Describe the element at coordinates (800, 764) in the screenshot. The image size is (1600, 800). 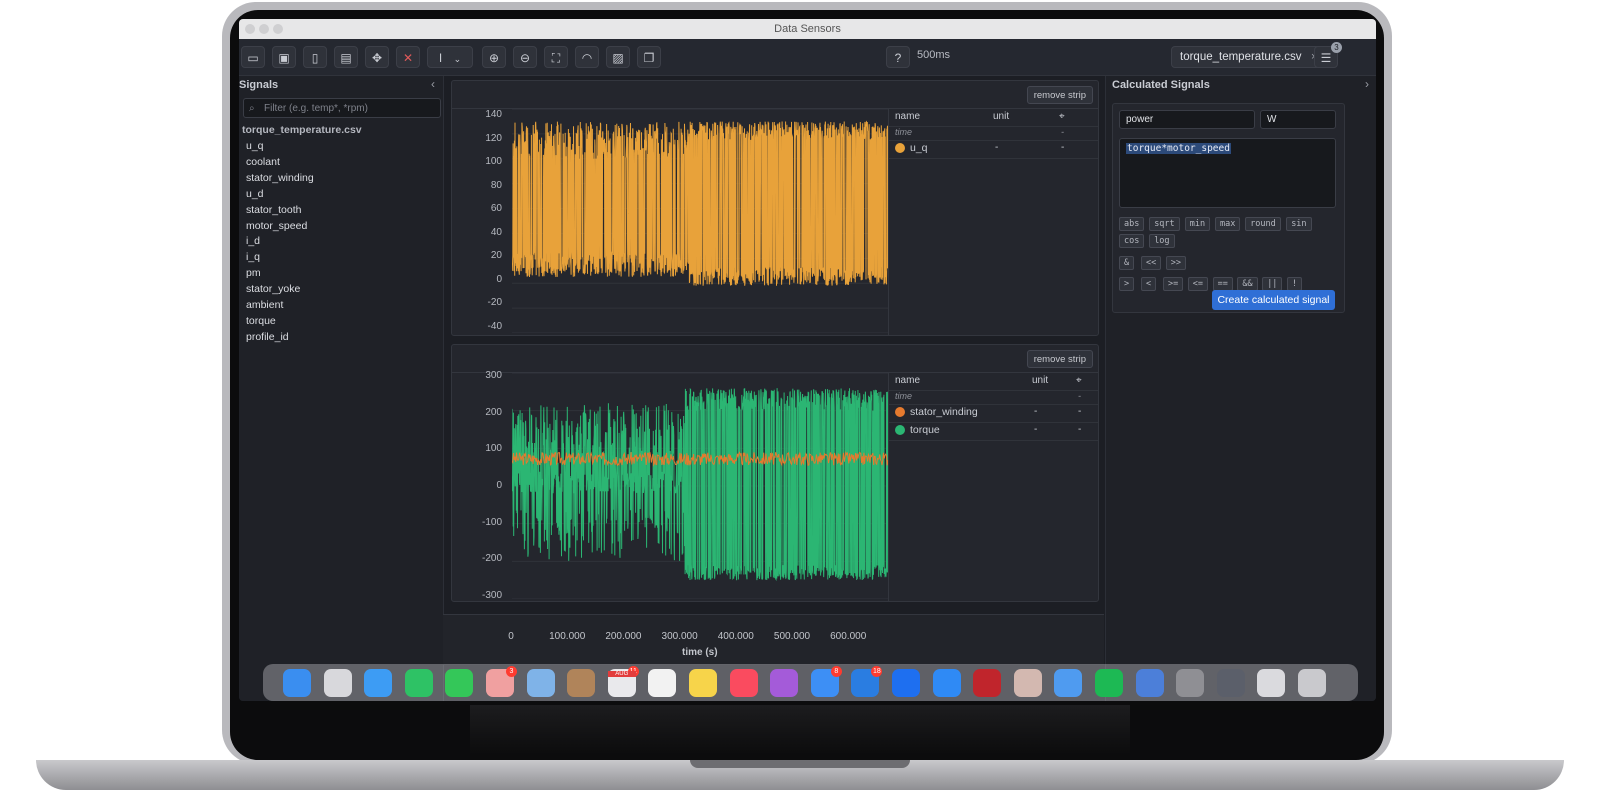
I see `laptop-notch` at that location.